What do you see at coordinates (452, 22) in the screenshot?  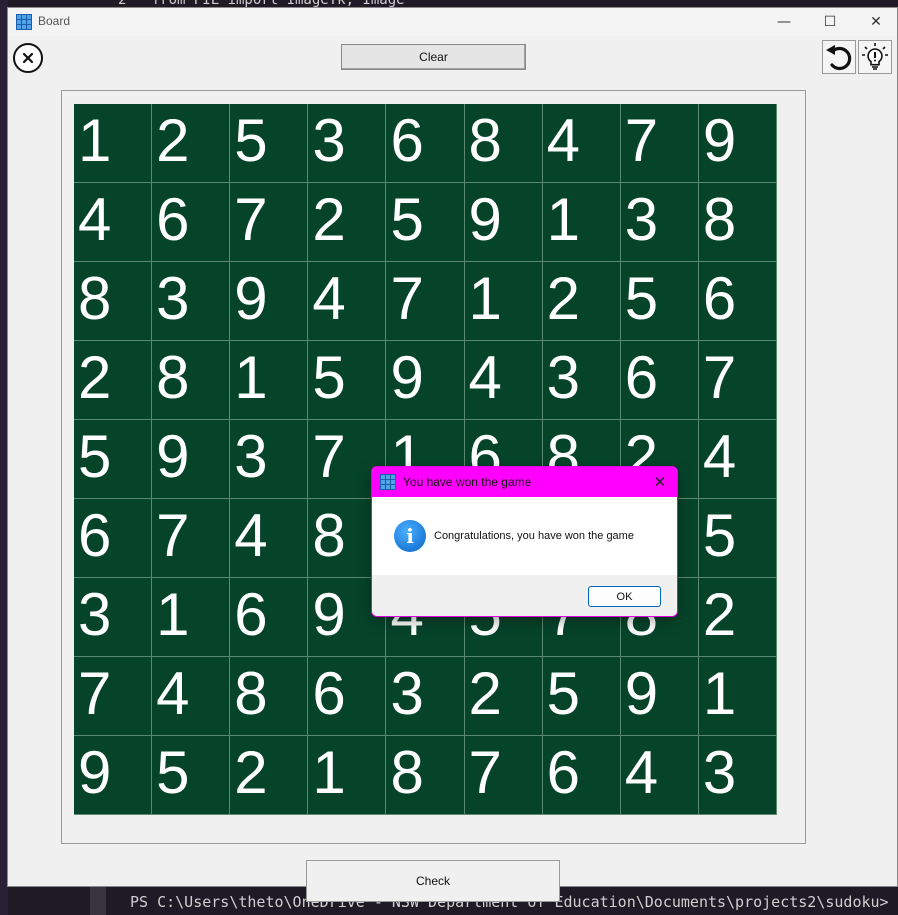 I see `title-bar: Board — ☐ ✕` at bounding box center [452, 22].